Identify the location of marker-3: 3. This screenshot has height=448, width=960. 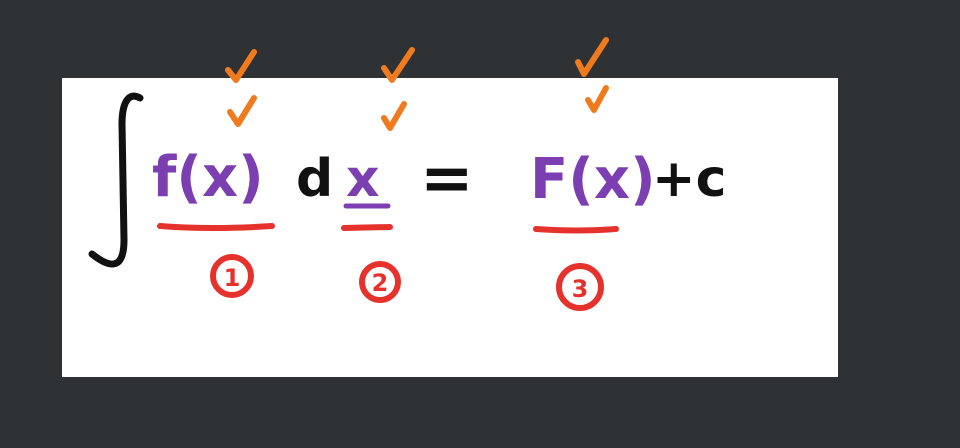
(580, 287).